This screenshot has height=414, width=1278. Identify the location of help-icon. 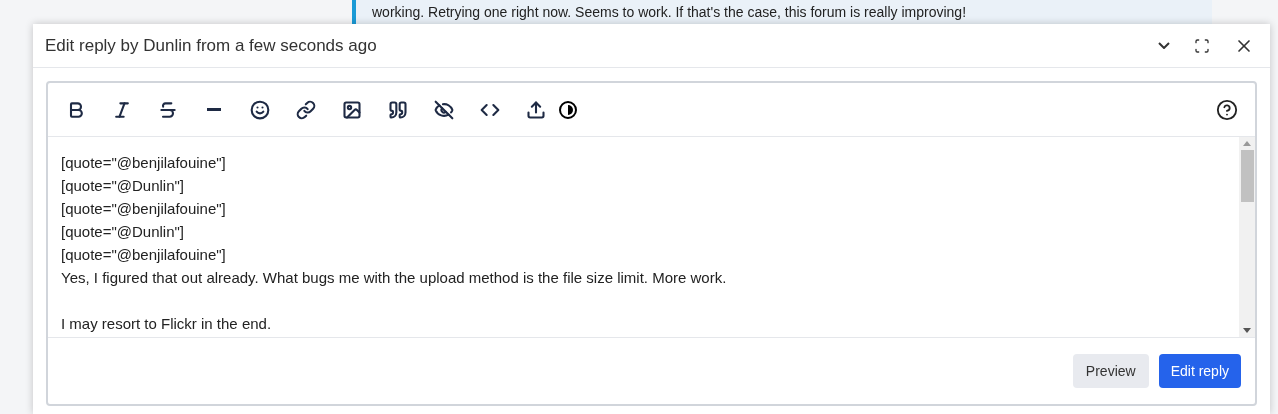
(1227, 109).